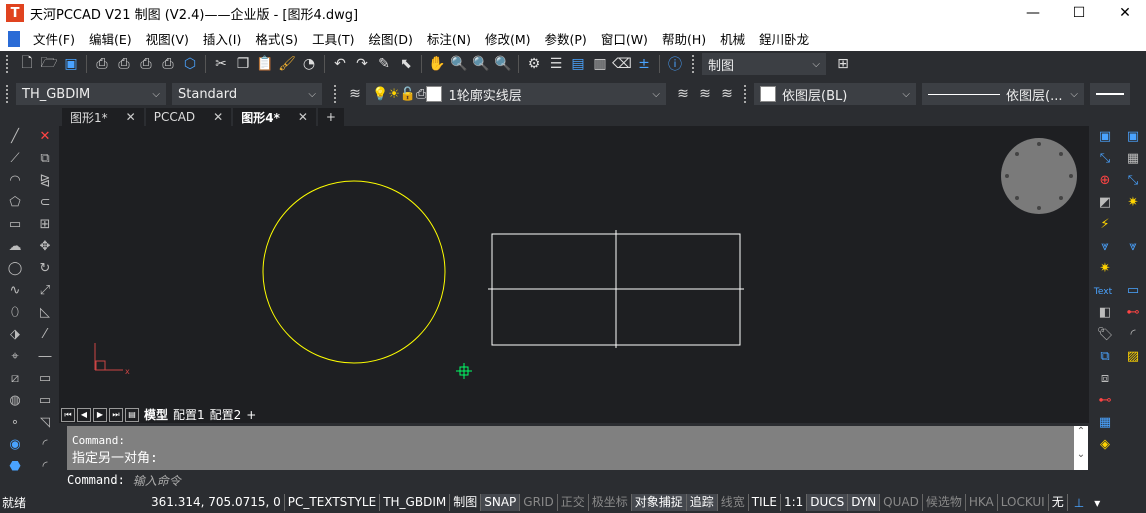 Image resolution: width=1146 pixels, height=513 pixels. Describe the element at coordinates (644, 64) in the screenshot. I see `plus-minus-icon: ±` at that location.